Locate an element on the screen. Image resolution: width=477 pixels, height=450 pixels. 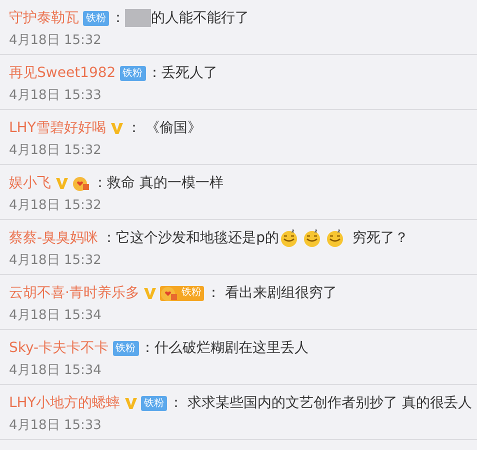
comment-text: 的人能不能行了 is located at coordinates (200, 18).